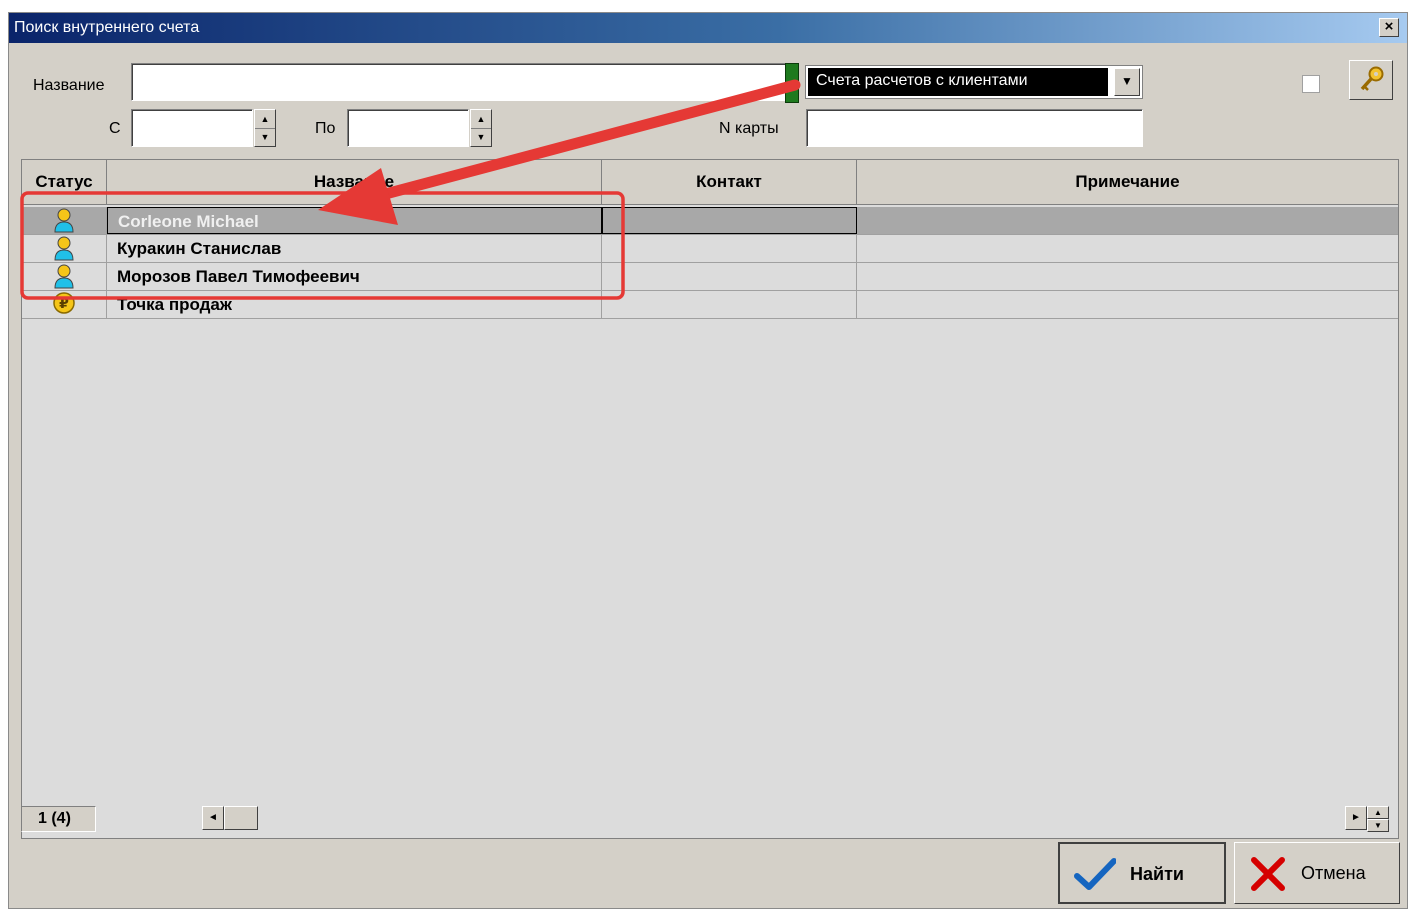 This screenshot has height=911, width=1417. Describe the element at coordinates (69, 85) in the screenshot. I see `name-label: Название` at that location.